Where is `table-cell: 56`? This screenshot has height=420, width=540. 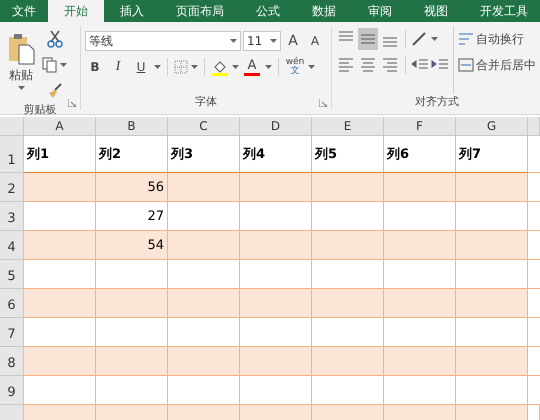 table-cell: 56 is located at coordinates (132, 187).